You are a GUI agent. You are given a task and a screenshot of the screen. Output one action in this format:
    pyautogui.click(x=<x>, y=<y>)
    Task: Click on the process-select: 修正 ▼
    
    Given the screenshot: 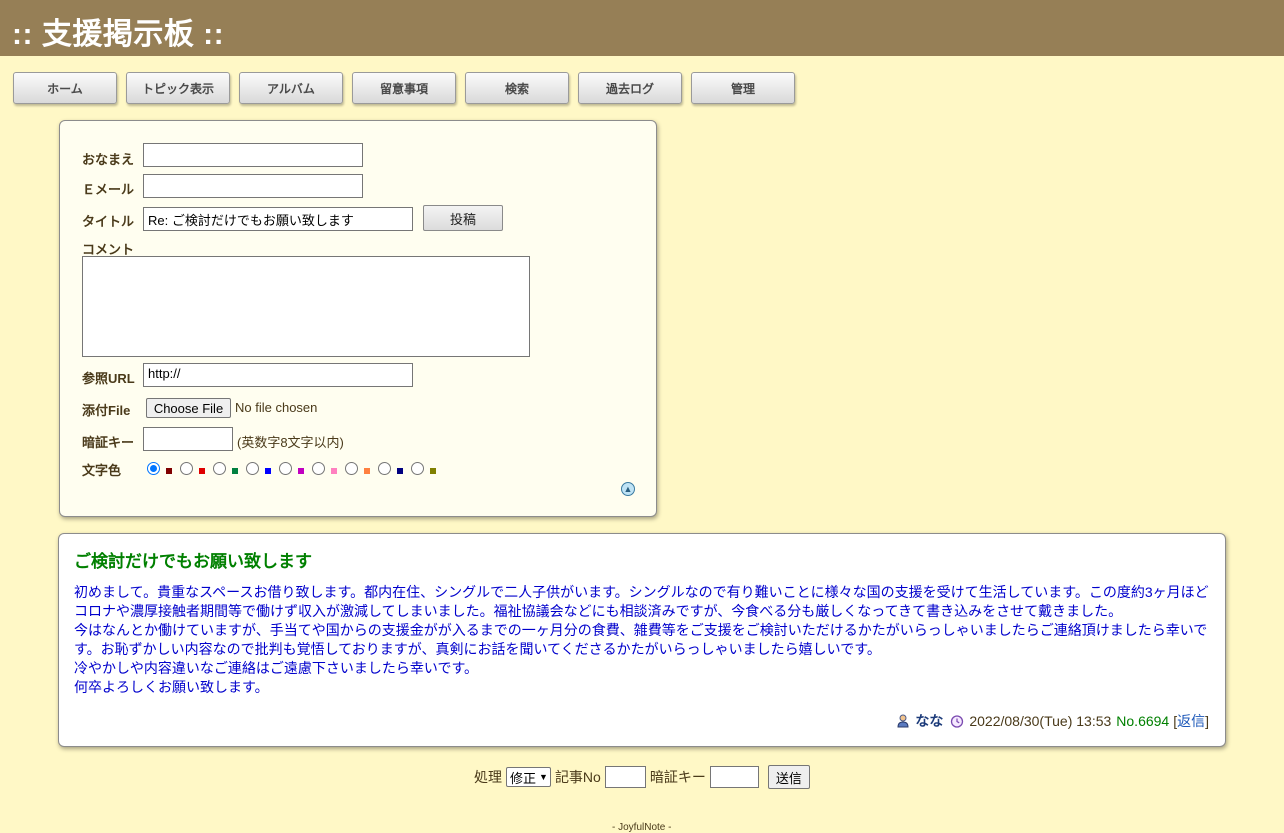 What is the action you would take?
    pyautogui.click(x=528, y=777)
    